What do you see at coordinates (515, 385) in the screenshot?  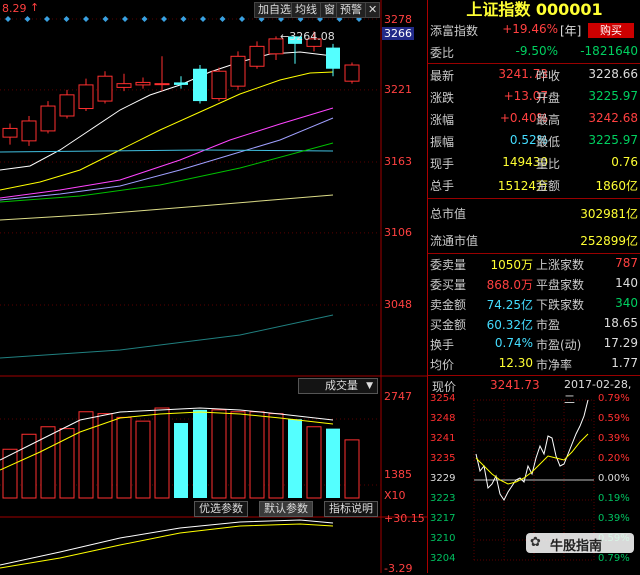 I see `mini-price-value: 3241.73` at bounding box center [515, 385].